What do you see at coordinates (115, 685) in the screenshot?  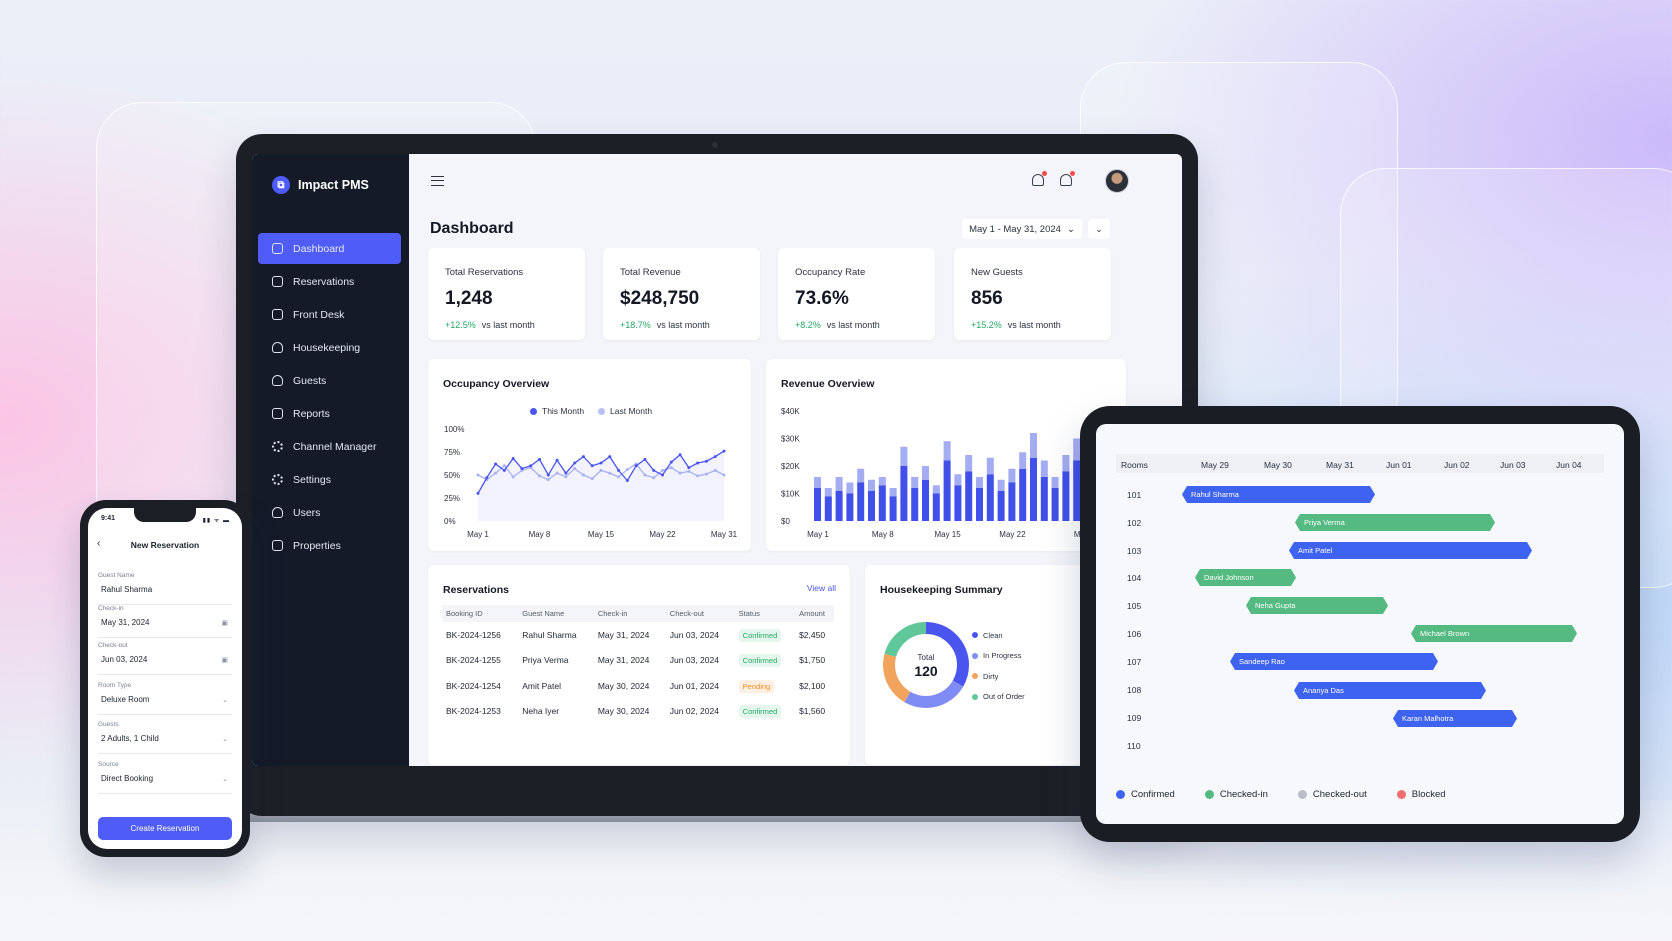 I see `field-label: Room Type` at bounding box center [115, 685].